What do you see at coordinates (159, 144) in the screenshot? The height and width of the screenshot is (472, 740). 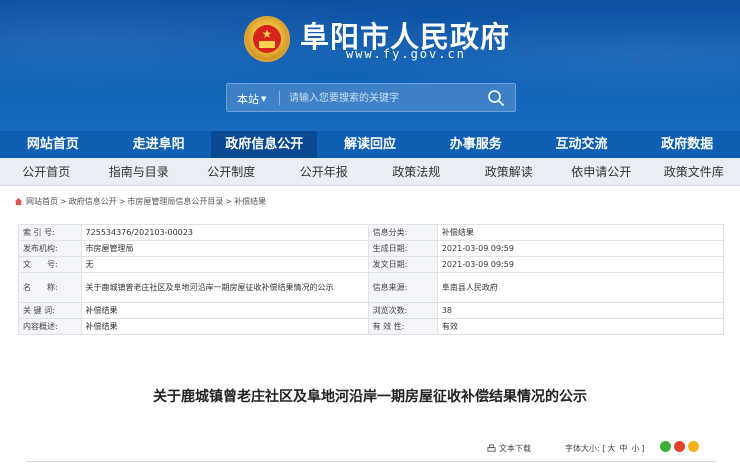 I see `main-nav-item-about: 走进阜阳` at bounding box center [159, 144].